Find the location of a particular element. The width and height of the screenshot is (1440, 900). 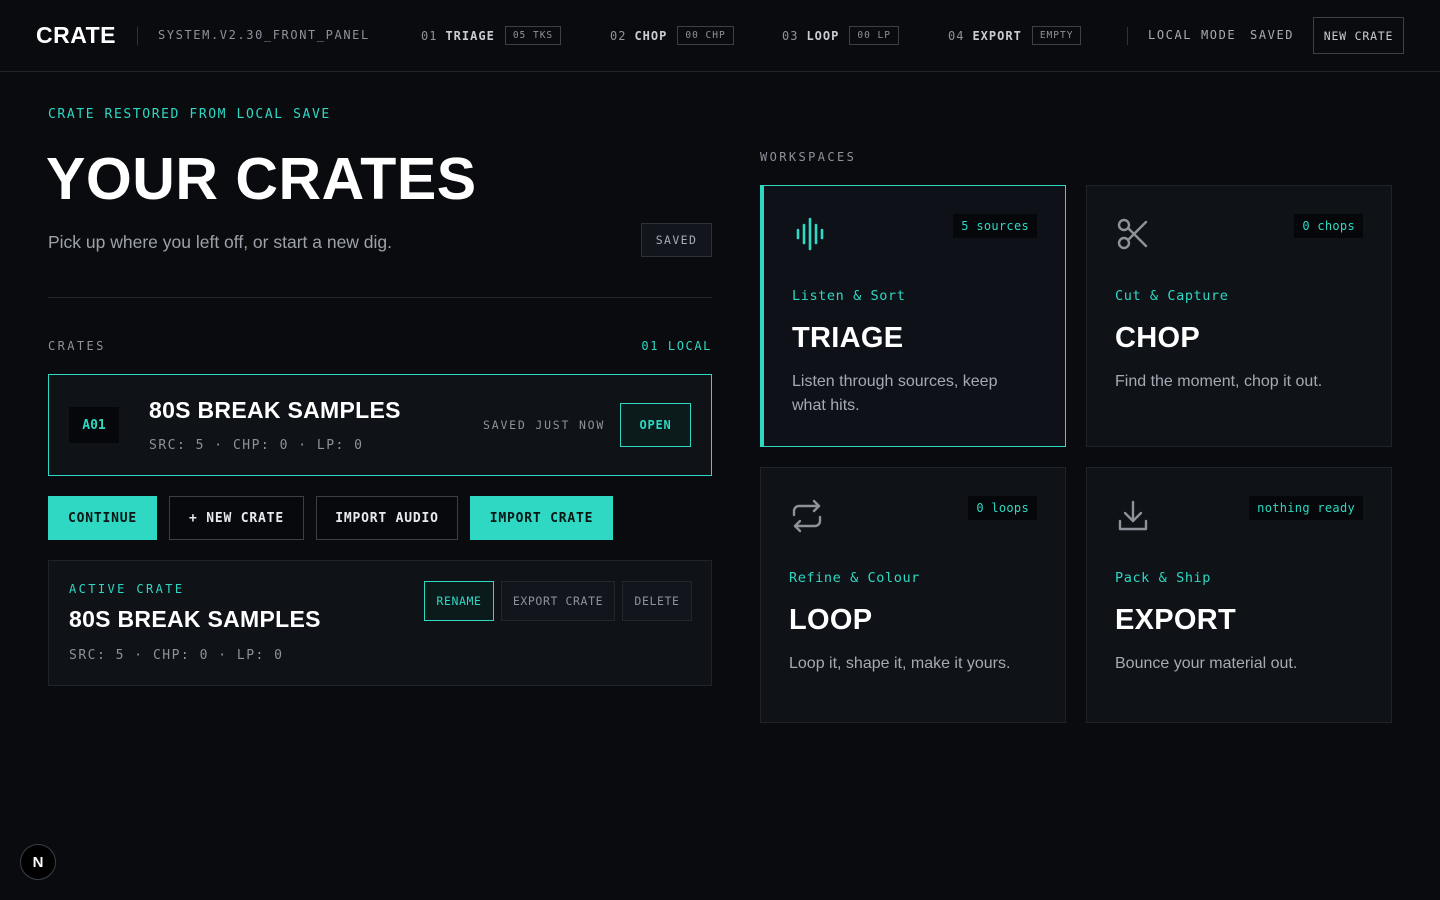

step-triage: 01 TRIAGE 05 TKS is located at coordinates (491, 35).